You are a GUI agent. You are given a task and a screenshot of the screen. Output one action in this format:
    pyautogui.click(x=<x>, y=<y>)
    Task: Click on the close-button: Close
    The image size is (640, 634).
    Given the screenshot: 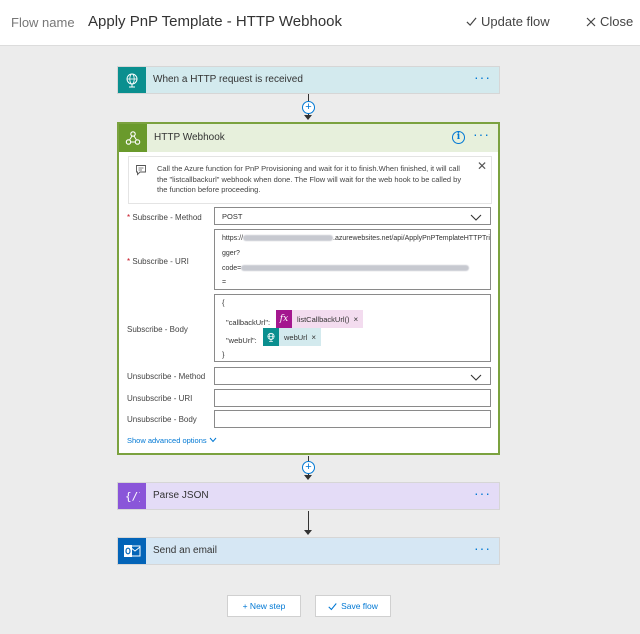 What is the action you would take?
    pyautogui.click(x=609, y=21)
    